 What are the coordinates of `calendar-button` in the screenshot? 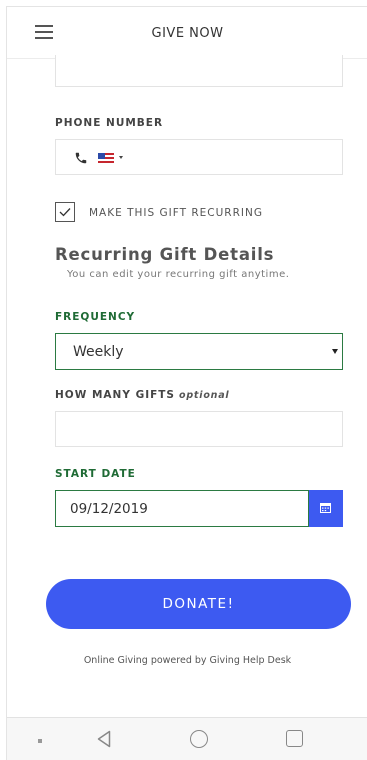 It's located at (326, 508).